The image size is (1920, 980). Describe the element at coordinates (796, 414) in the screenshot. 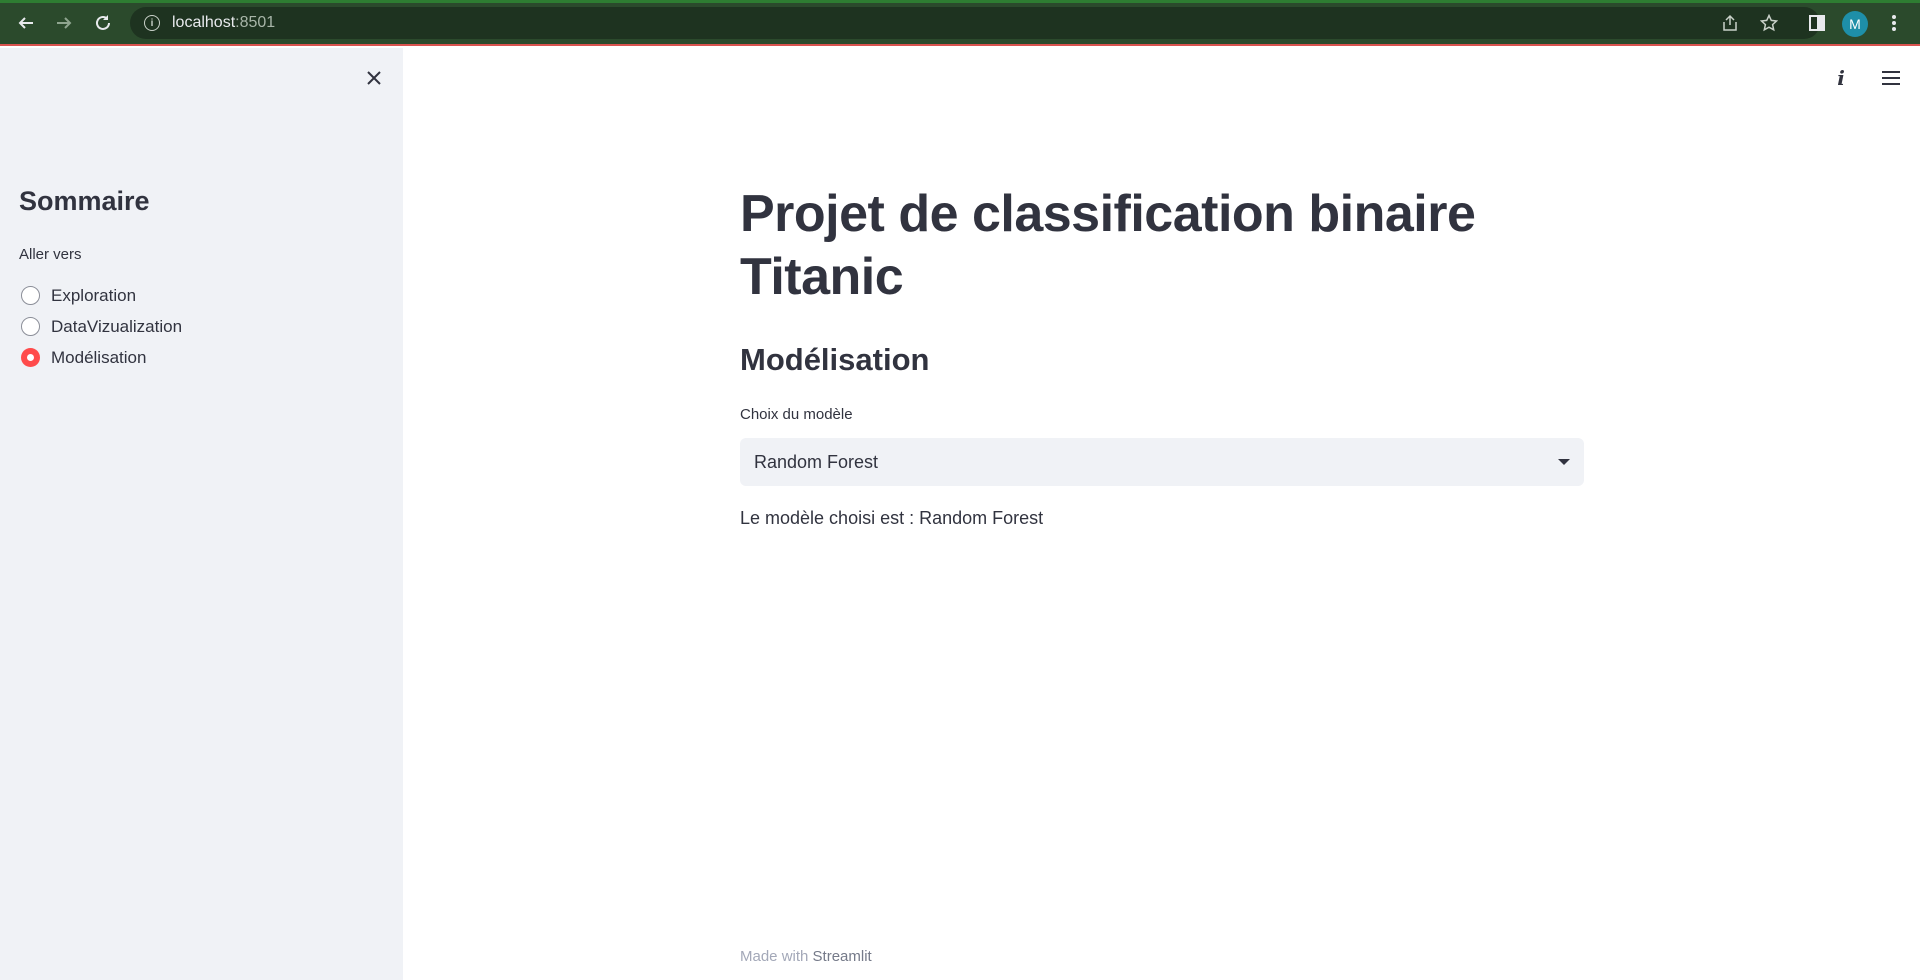

I see `model-select-label: Choix du modèle` at that location.